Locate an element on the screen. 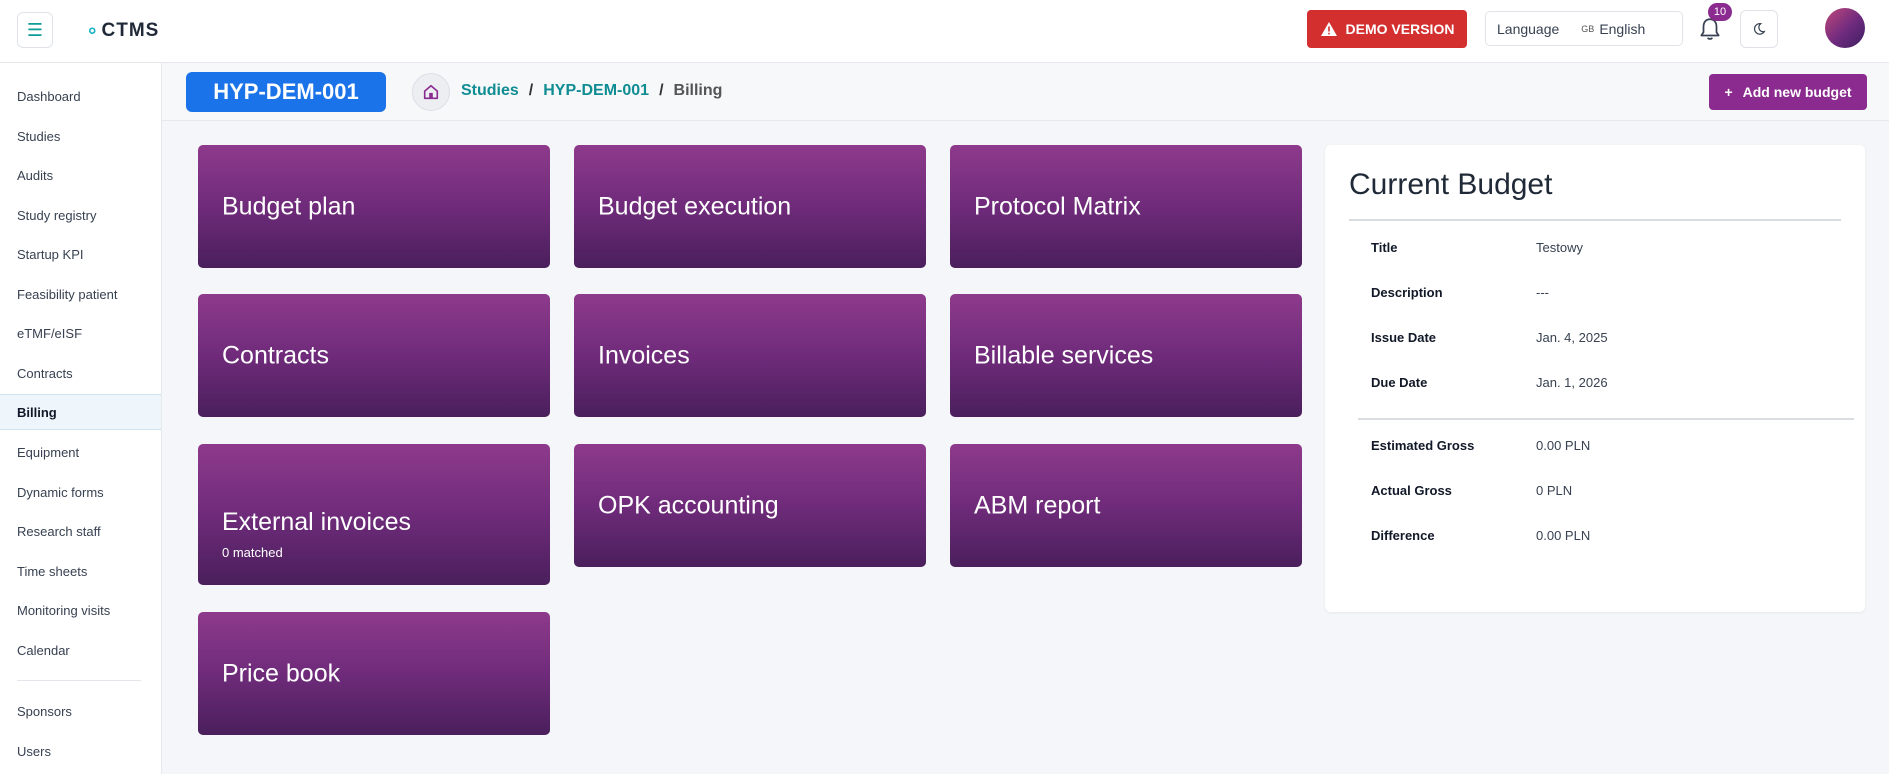 This screenshot has width=1889, height=774. sidebar-item-label: Dashboard is located at coordinates (49, 96).